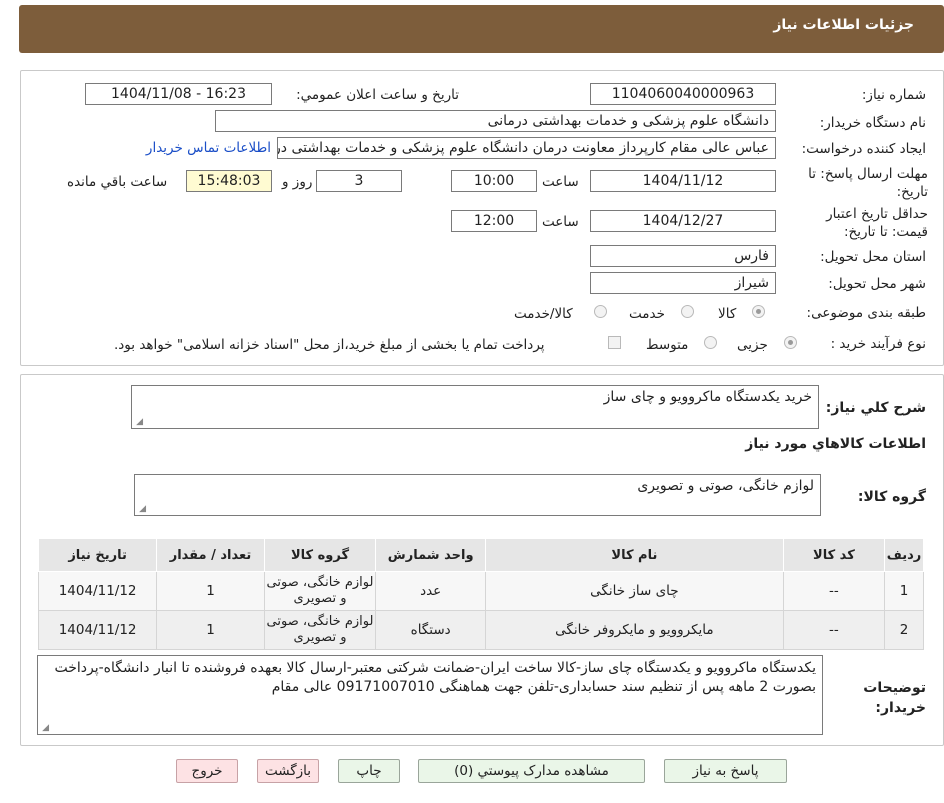  What do you see at coordinates (531, 771) in the screenshot?
I see `view-attachments-button: مشاهده مدارک پيوستي (0)` at bounding box center [531, 771].